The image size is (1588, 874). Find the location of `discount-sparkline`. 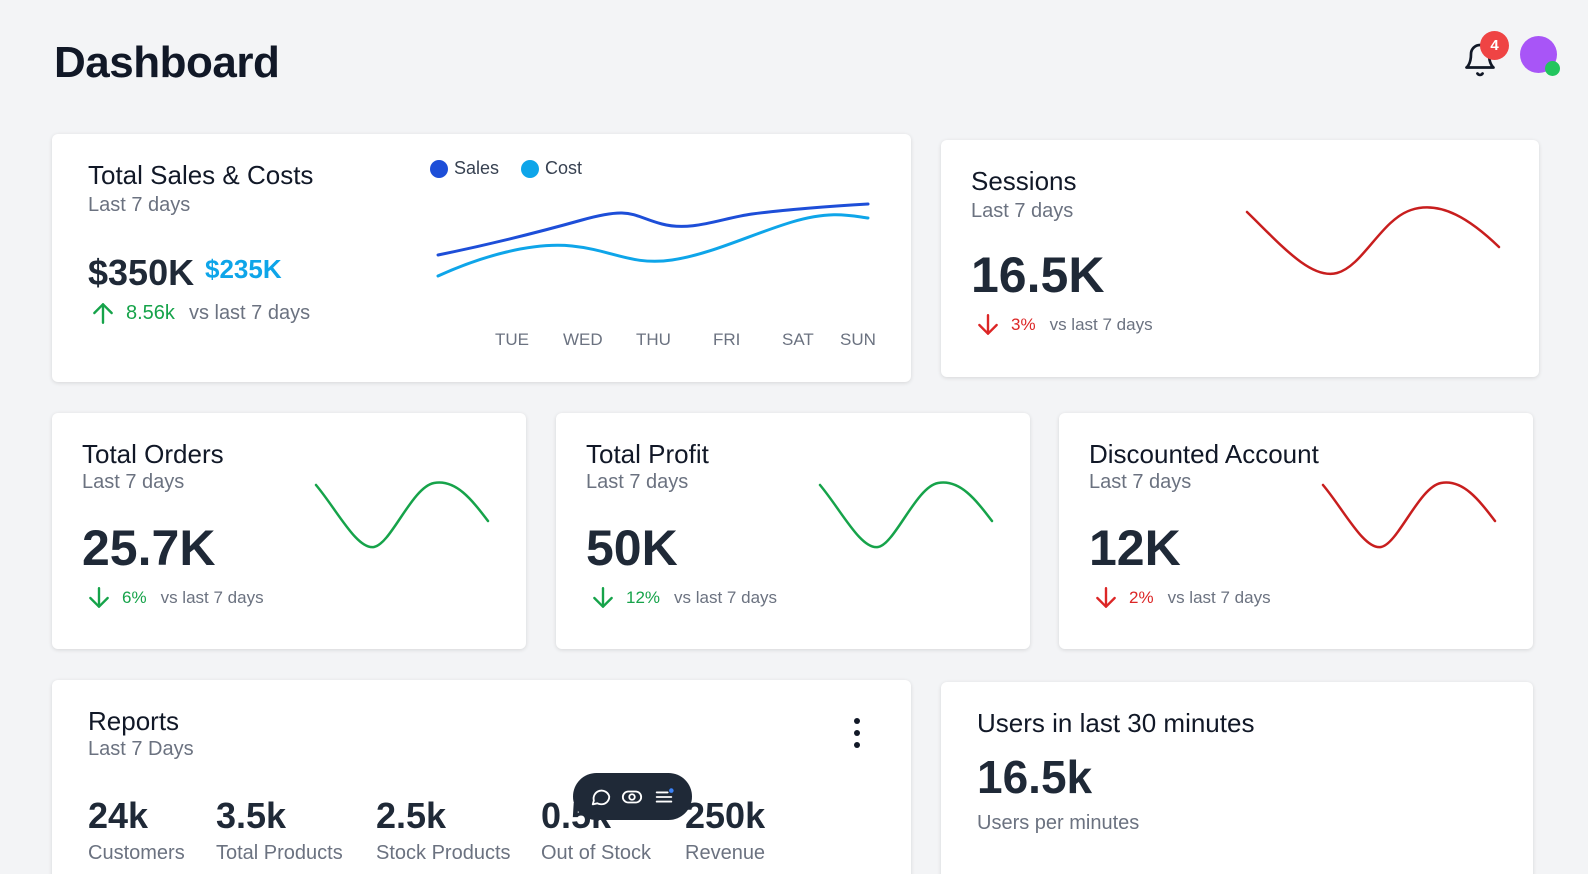

discount-sparkline is located at coordinates (1409, 515).